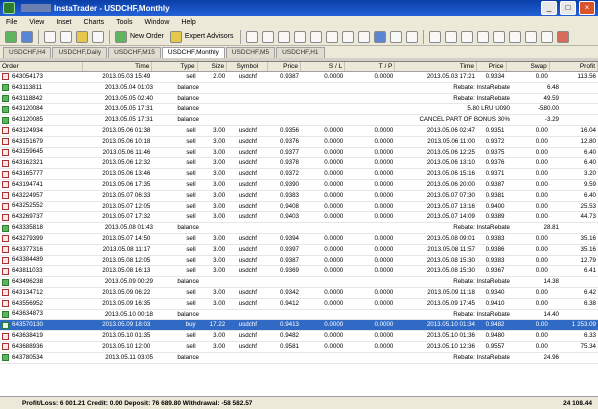 Image resolution: width=598 pixels, height=409 pixels. Describe the element at coordinates (121, 36) in the screenshot. I see `new-order-icon` at that location.